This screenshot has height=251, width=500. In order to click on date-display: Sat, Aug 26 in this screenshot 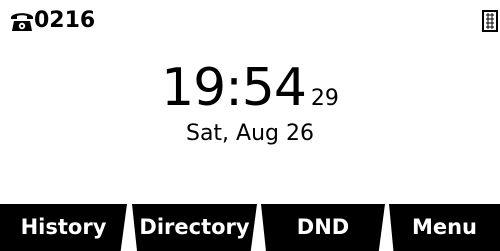, I will do `click(249, 133)`.